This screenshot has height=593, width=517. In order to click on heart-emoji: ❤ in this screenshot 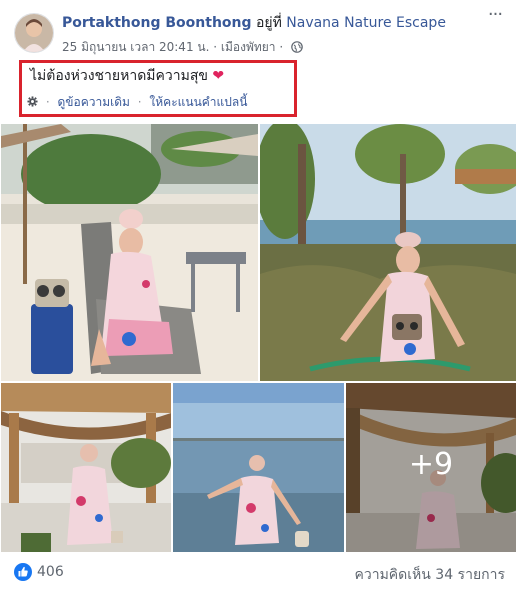, I will do `click(218, 76)`.